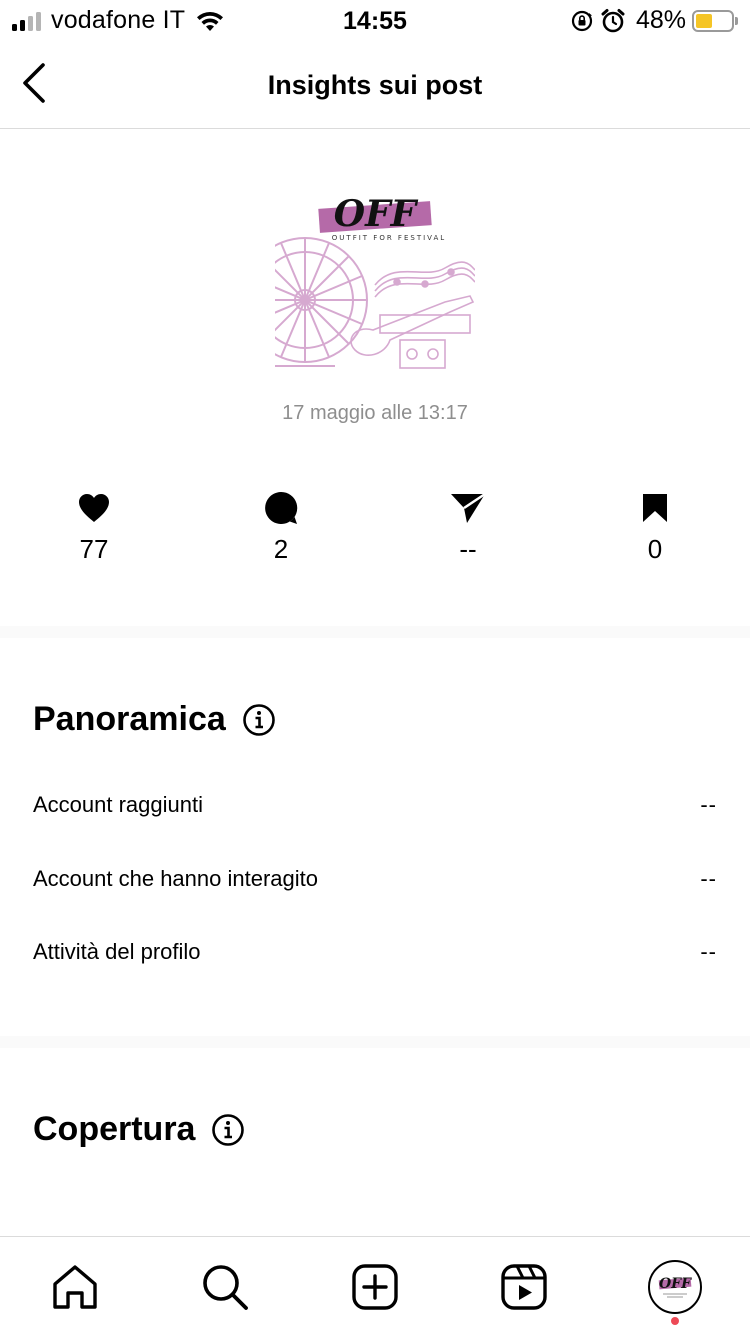  What do you see at coordinates (281, 507) in the screenshot?
I see `comment-icon` at bounding box center [281, 507].